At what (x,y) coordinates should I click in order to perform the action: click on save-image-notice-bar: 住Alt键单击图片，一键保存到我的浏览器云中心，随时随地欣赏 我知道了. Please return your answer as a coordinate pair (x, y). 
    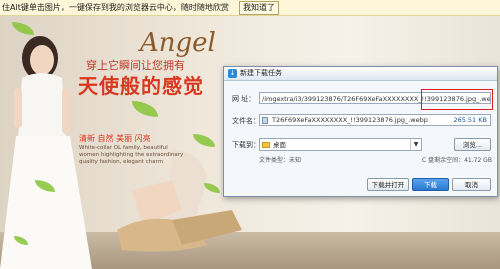
    Looking at the image, I should click on (250, 8).